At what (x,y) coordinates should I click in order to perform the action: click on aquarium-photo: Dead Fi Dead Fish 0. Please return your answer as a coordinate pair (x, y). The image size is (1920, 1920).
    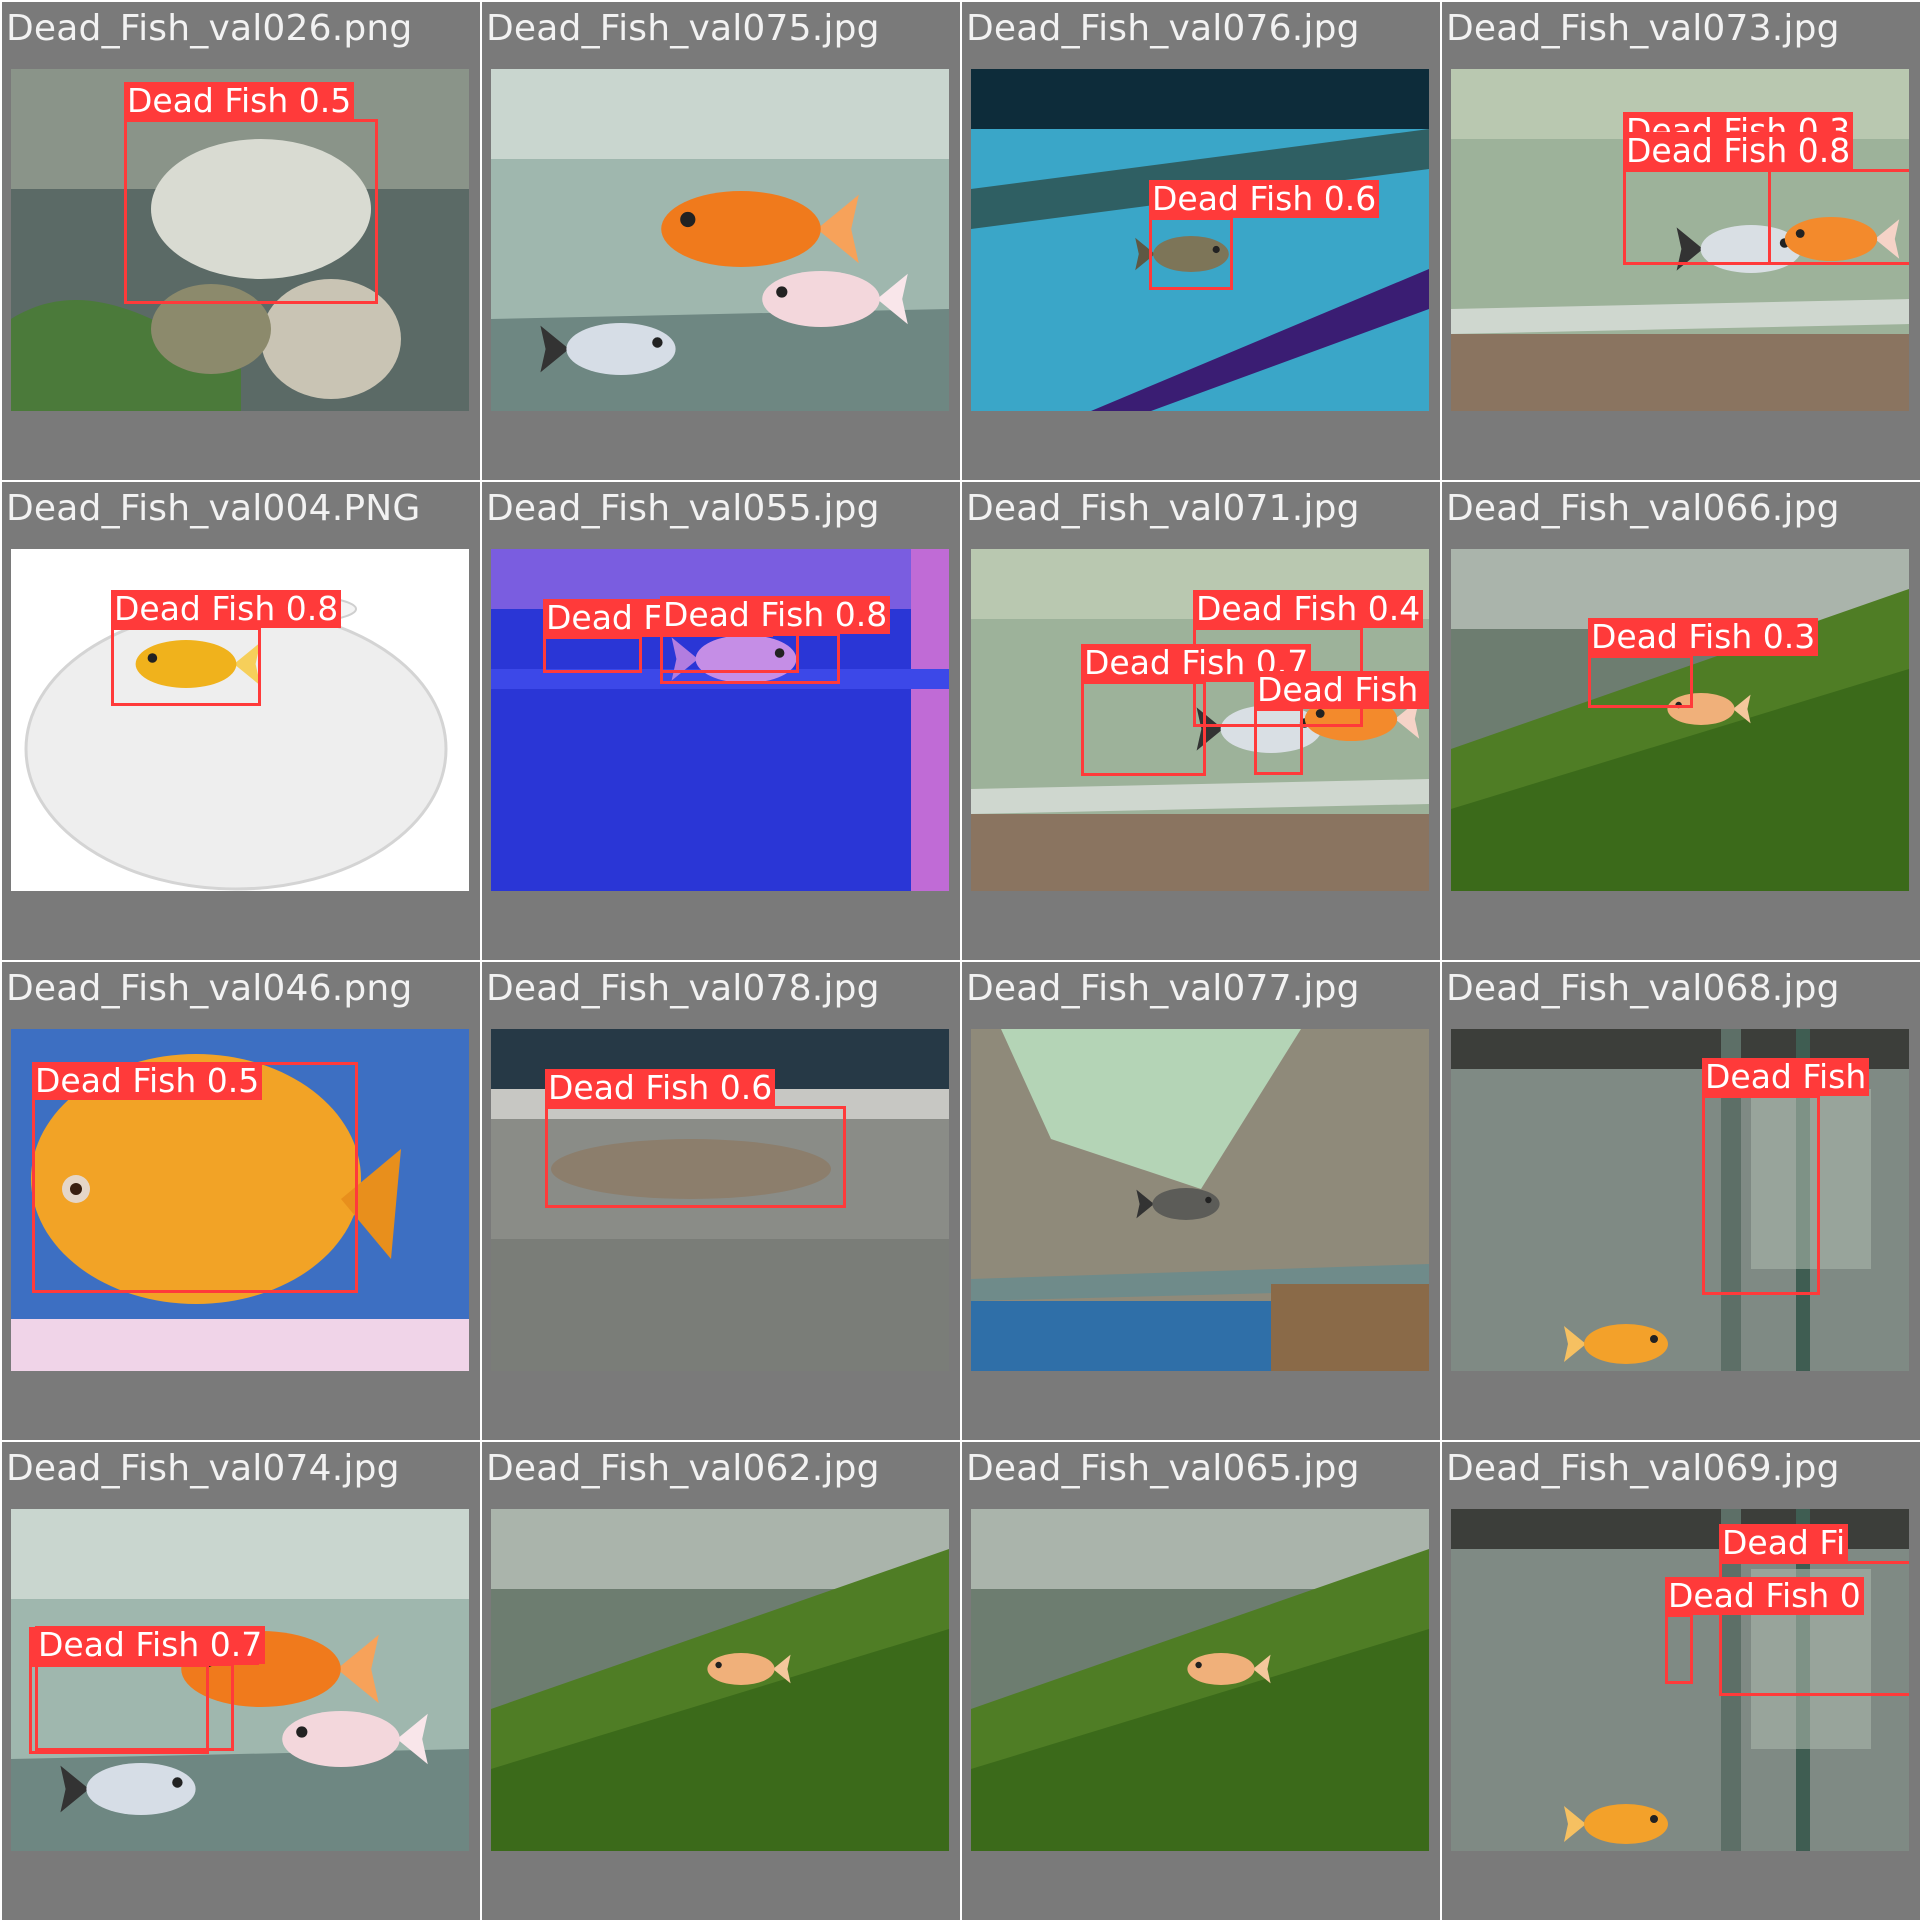
    Looking at the image, I should click on (1680, 1680).